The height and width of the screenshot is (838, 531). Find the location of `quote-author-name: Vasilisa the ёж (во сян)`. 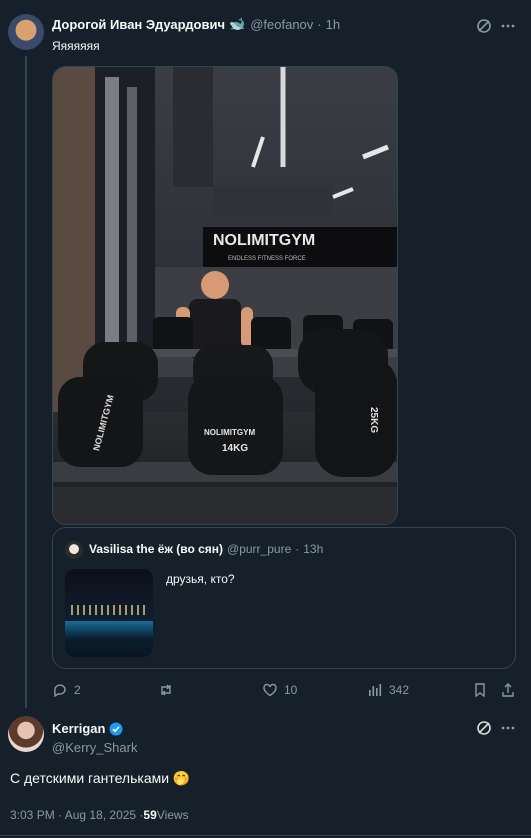

quote-author-name: Vasilisa the ёж (во сян) is located at coordinates (156, 549).